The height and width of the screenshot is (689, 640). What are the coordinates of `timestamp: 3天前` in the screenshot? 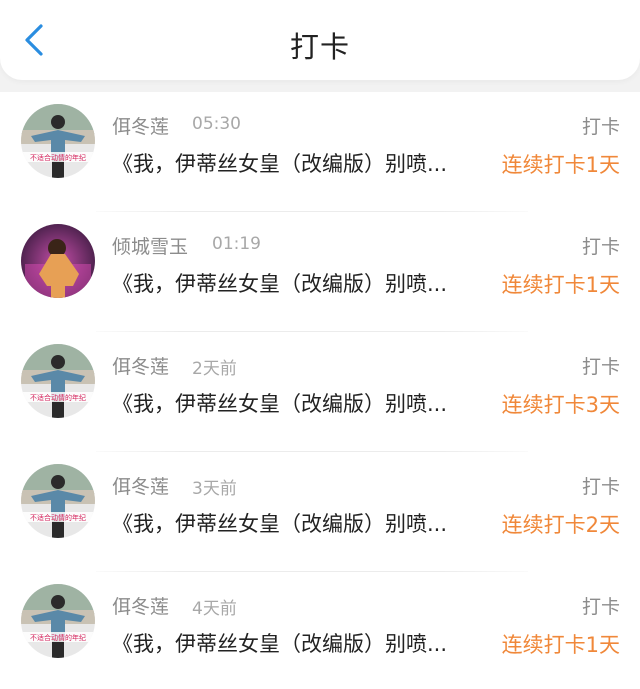 It's located at (214, 489).